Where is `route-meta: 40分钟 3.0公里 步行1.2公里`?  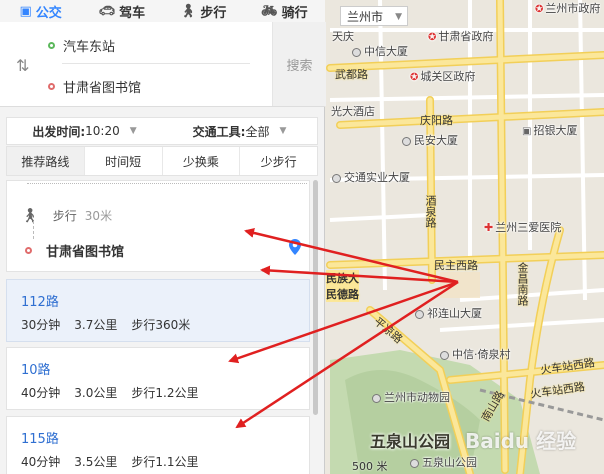 route-meta: 40分钟 3.0公里 步行1.2公里 is located at coordinates (109, 392).